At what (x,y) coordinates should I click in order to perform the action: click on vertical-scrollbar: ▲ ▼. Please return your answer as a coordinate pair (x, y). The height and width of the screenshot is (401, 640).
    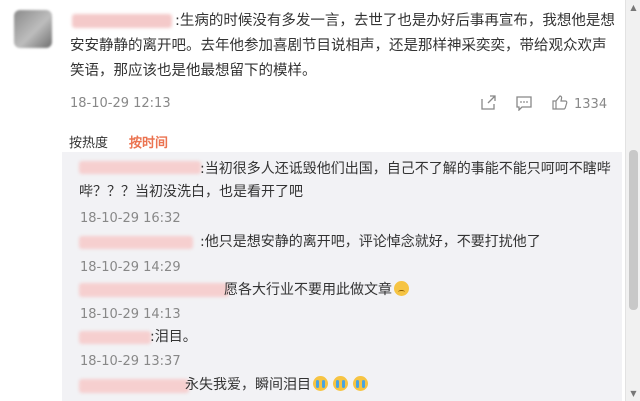
    Looking at the image, I should click on (632, 200).